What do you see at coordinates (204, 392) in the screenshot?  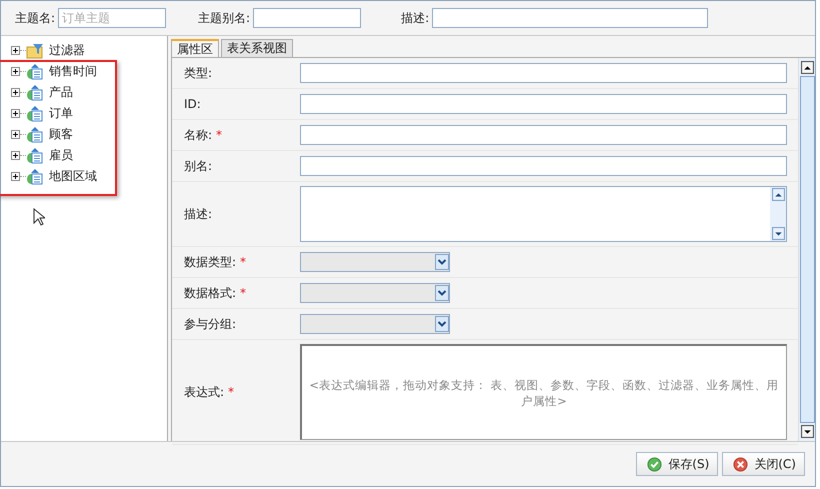 I see `field-label: 表达式:` at bounding box center [204, 392].